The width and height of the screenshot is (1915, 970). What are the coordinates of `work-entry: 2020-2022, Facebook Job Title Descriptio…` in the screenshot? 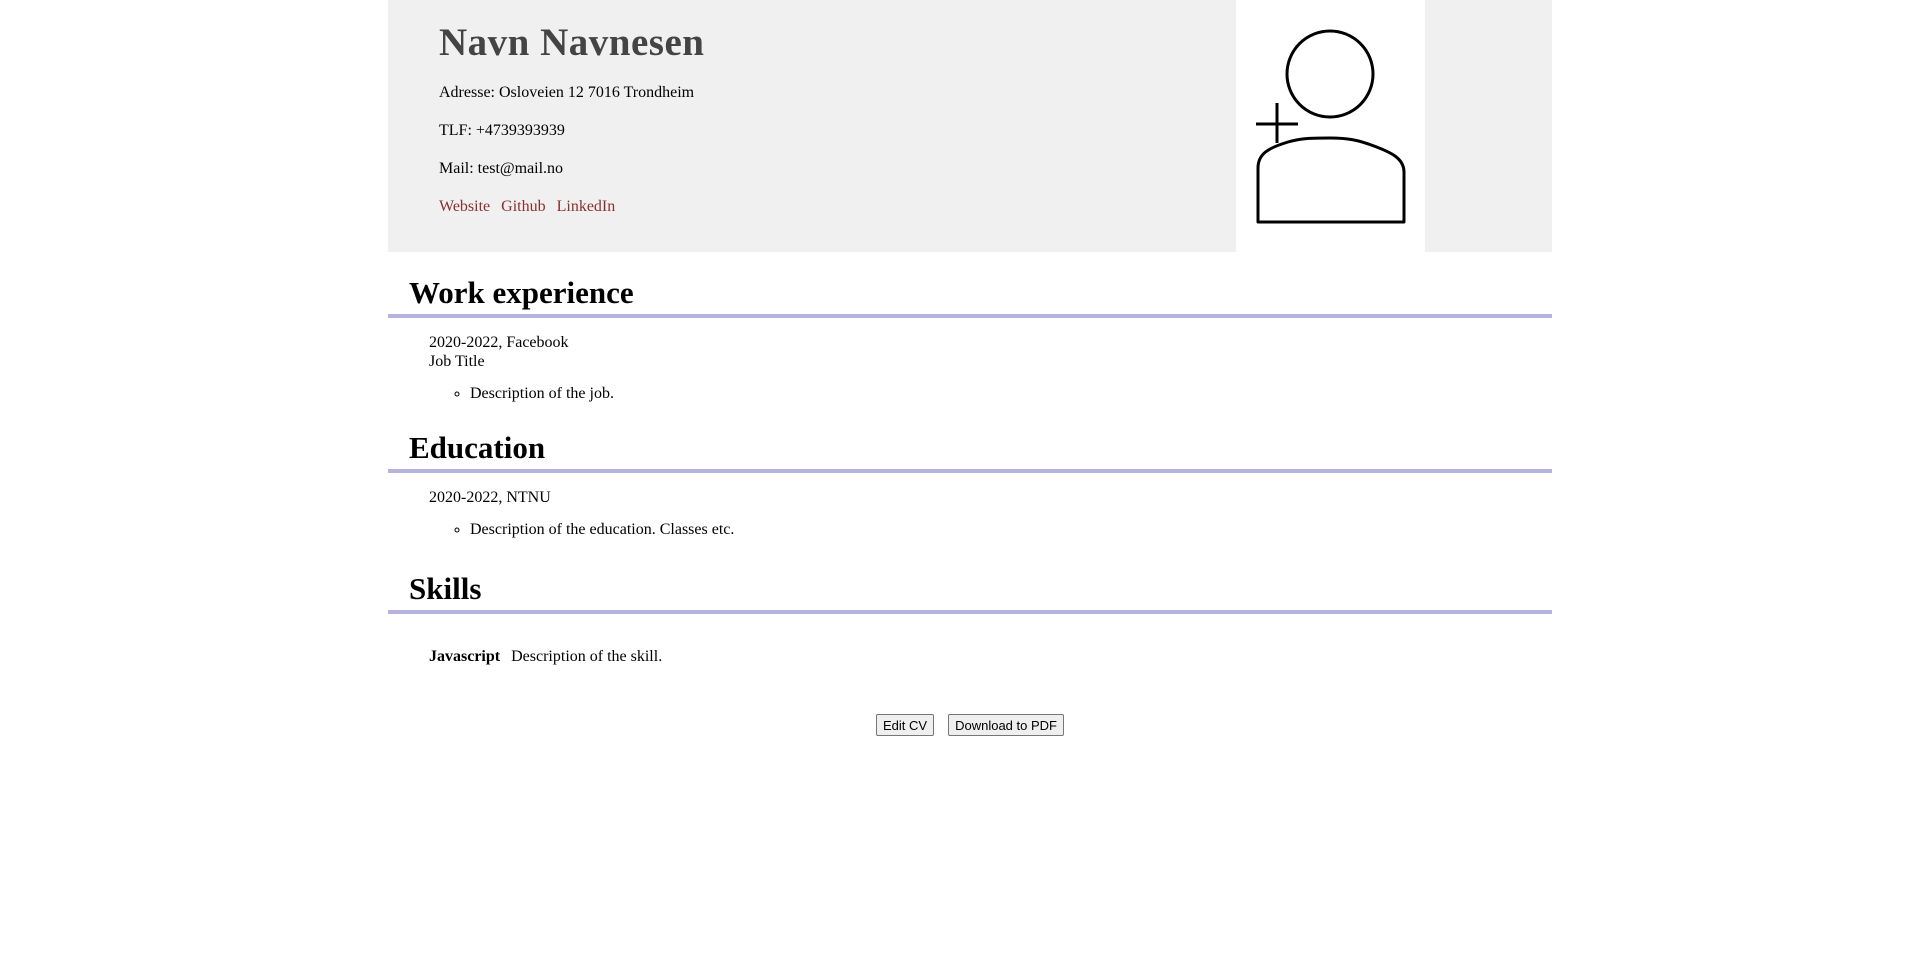 It's located at (970, 368).